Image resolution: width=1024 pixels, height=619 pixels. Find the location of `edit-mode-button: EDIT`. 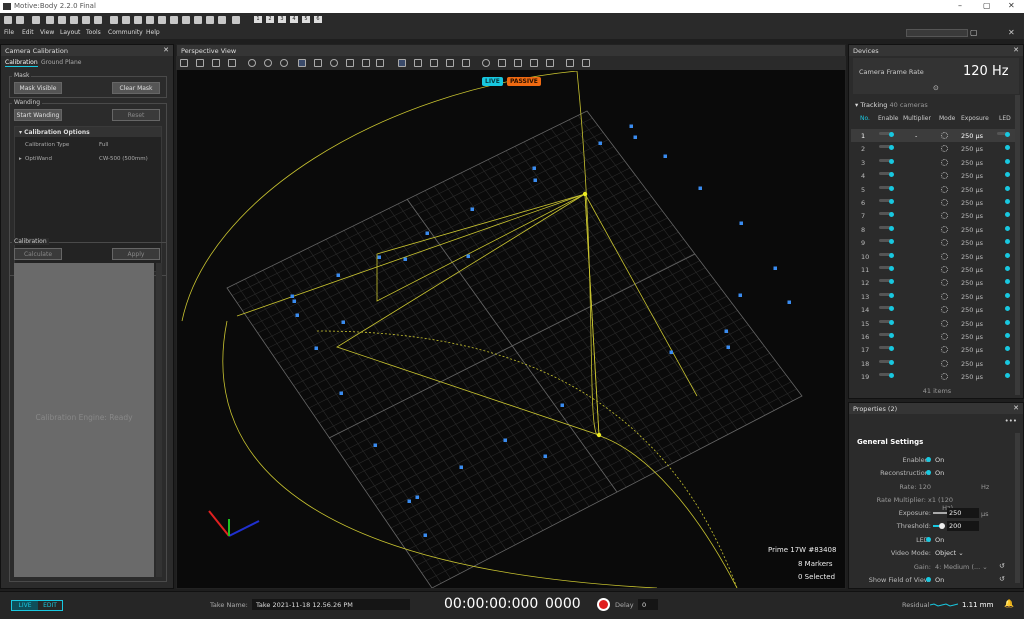

edit-mode-button: EDIT is located at coordinates (50, 605).